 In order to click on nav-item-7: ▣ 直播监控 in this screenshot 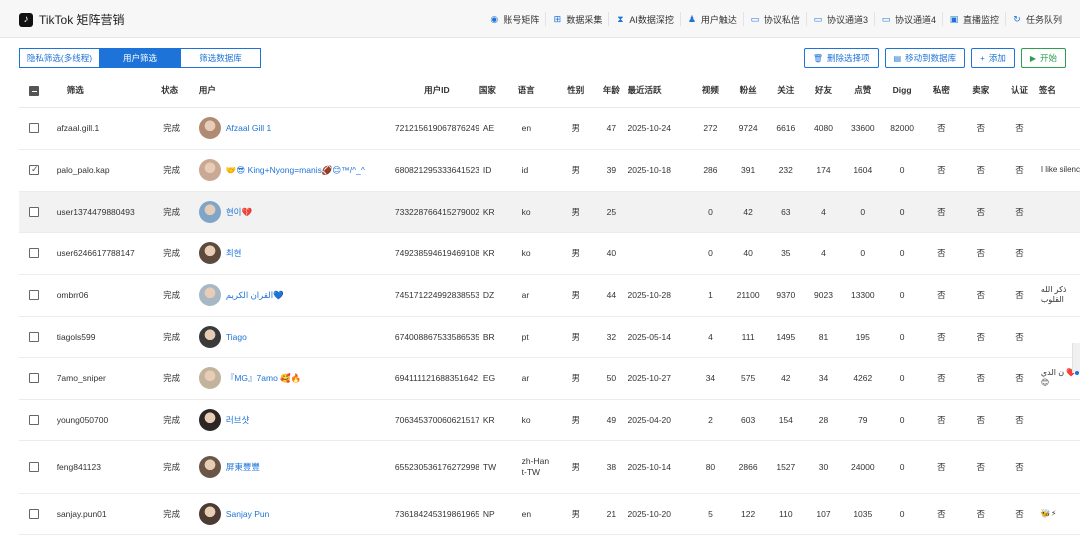, I will do `click(973, 19)`.